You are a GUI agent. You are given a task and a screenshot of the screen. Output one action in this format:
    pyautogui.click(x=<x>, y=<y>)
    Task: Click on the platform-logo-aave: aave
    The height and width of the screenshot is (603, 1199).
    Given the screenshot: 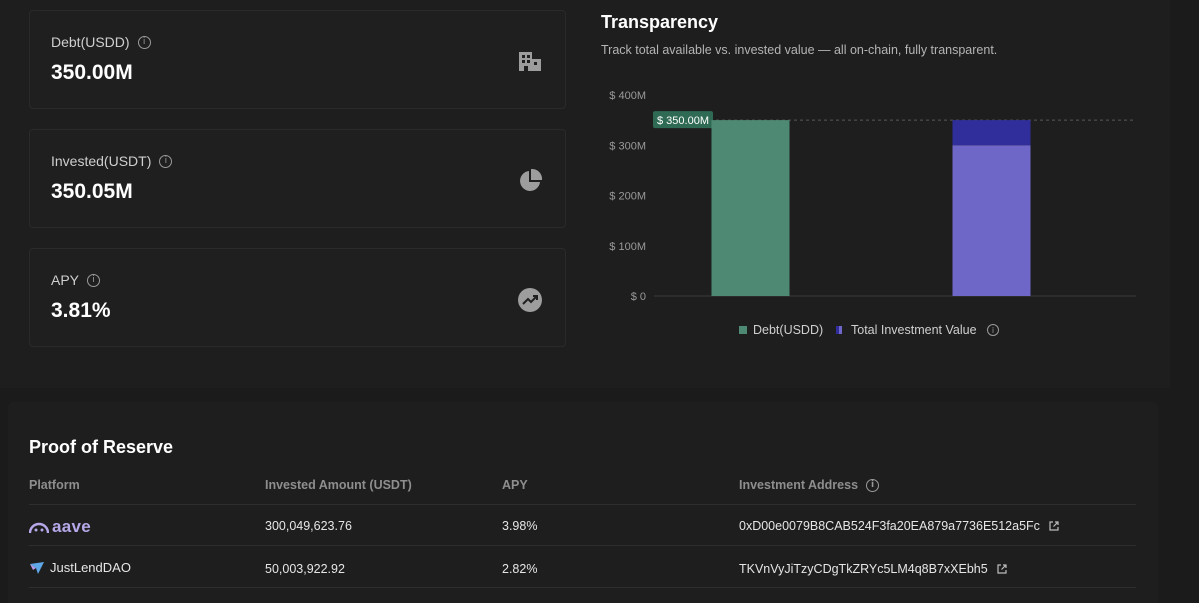 What is the action you would take?
    pyautogui.click(x=60, y=527)
    